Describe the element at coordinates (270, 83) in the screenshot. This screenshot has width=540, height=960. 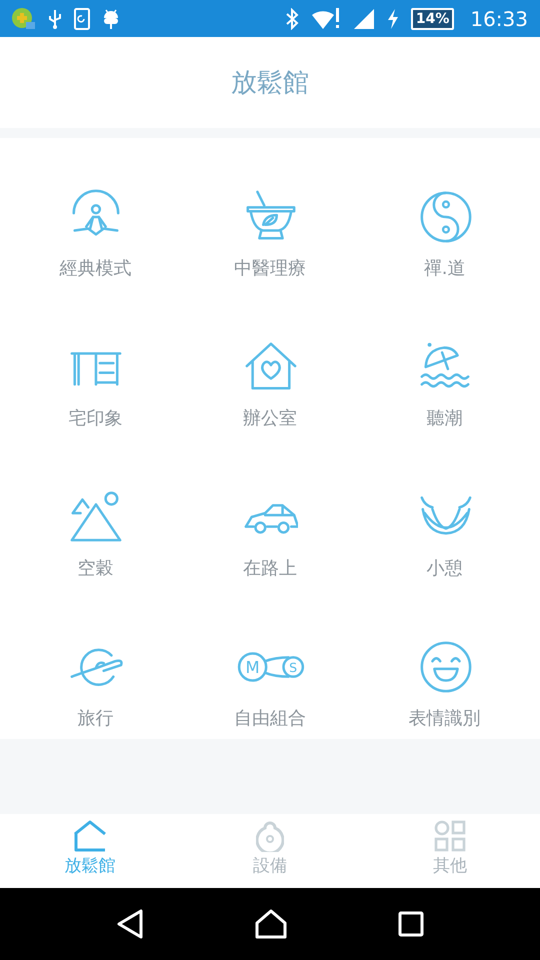
I see `page-title: 放鬆館` at that location.